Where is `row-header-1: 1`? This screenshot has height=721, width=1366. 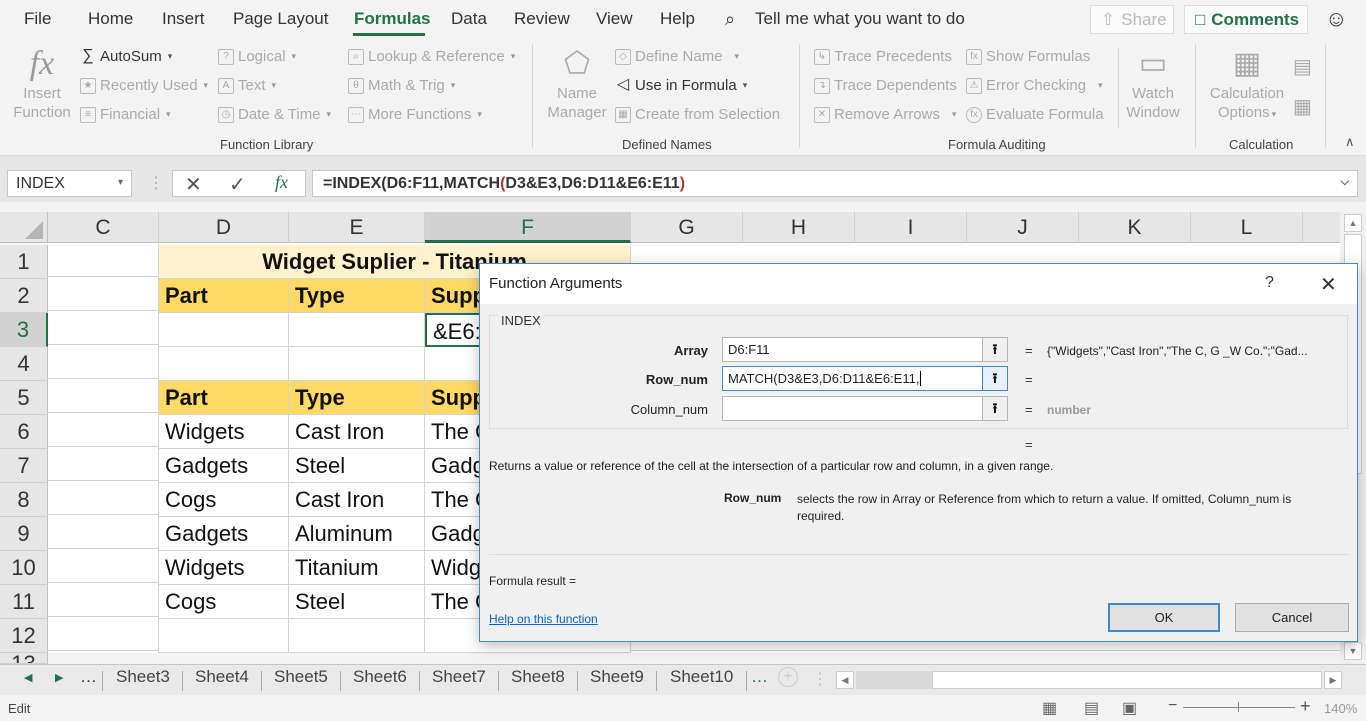
row-header-1: 1 is located at coordinates (24, 262).